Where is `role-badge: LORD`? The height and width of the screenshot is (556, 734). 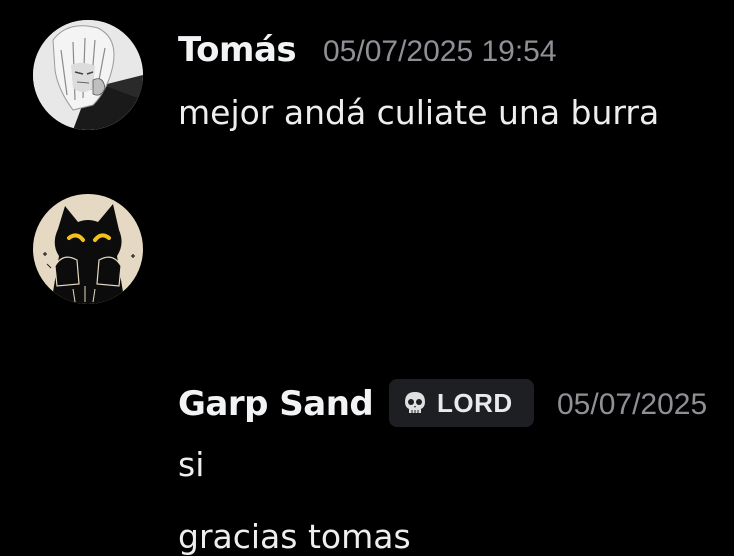 role-badge: LORD is located at coordinates (461, 403).